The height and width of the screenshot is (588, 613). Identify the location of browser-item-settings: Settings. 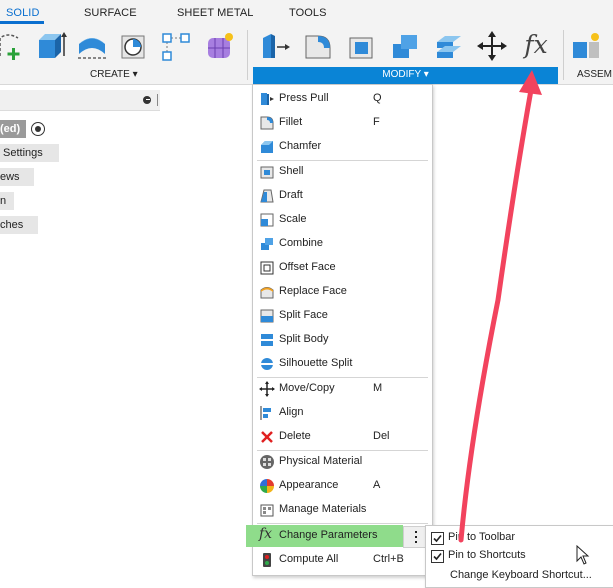
(29, 153).